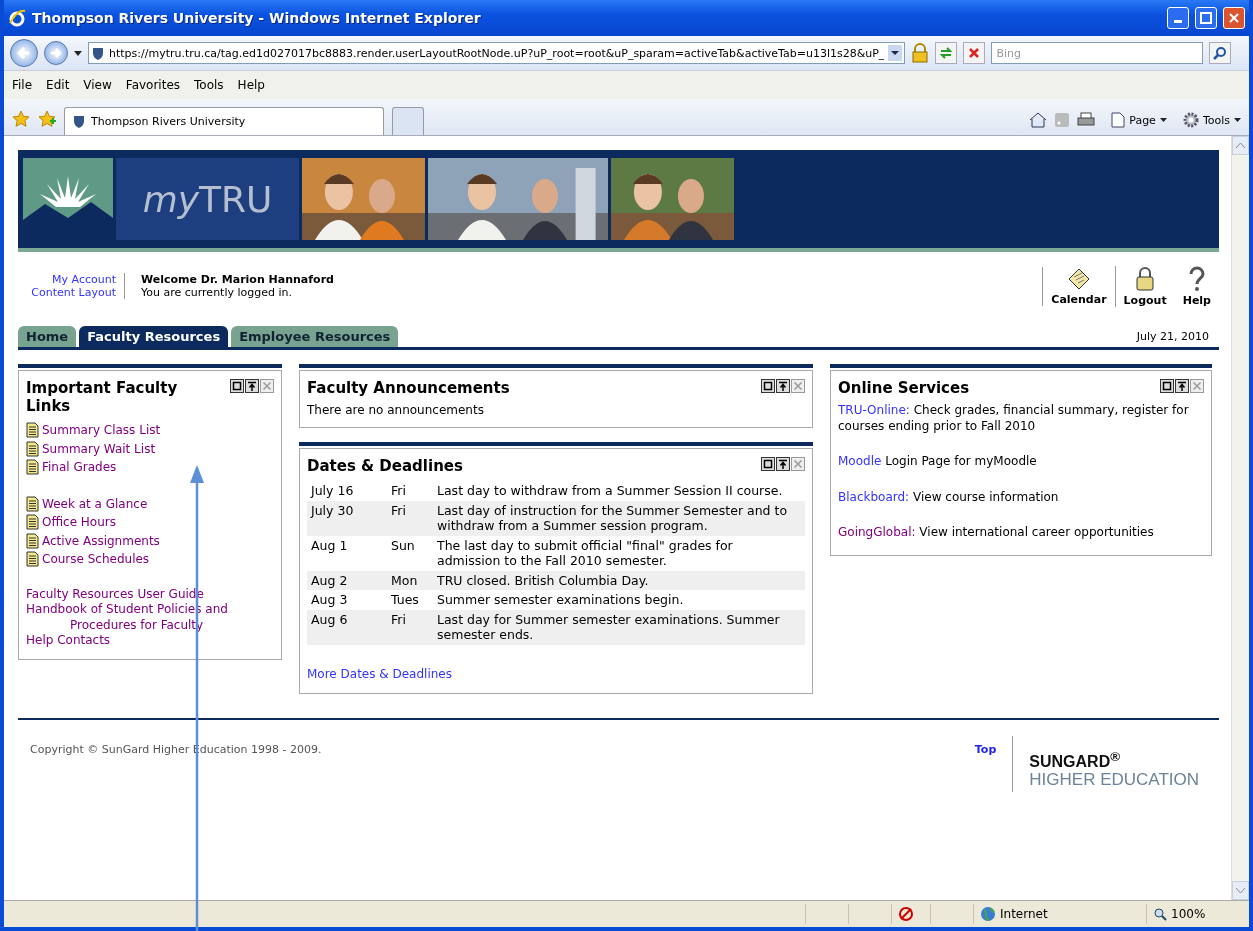 The image size is (1253, 931). Describe the element at coordinates (949, 497) in the screenshot. I see `service-description: Blackboard: View course information` at that location.